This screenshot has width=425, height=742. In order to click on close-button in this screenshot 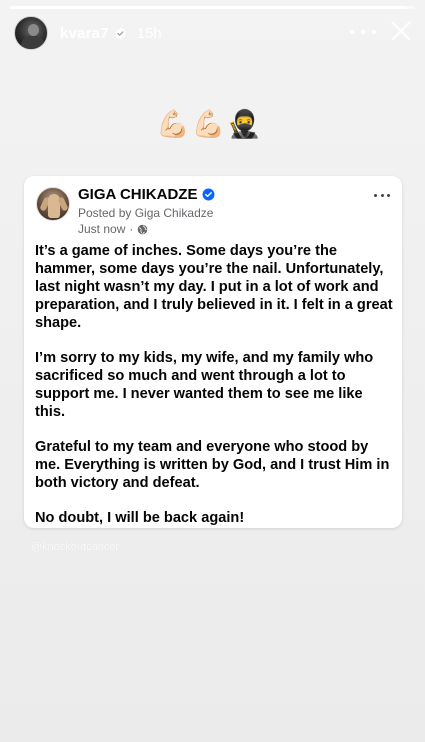, I will do `click(401, 31)`.